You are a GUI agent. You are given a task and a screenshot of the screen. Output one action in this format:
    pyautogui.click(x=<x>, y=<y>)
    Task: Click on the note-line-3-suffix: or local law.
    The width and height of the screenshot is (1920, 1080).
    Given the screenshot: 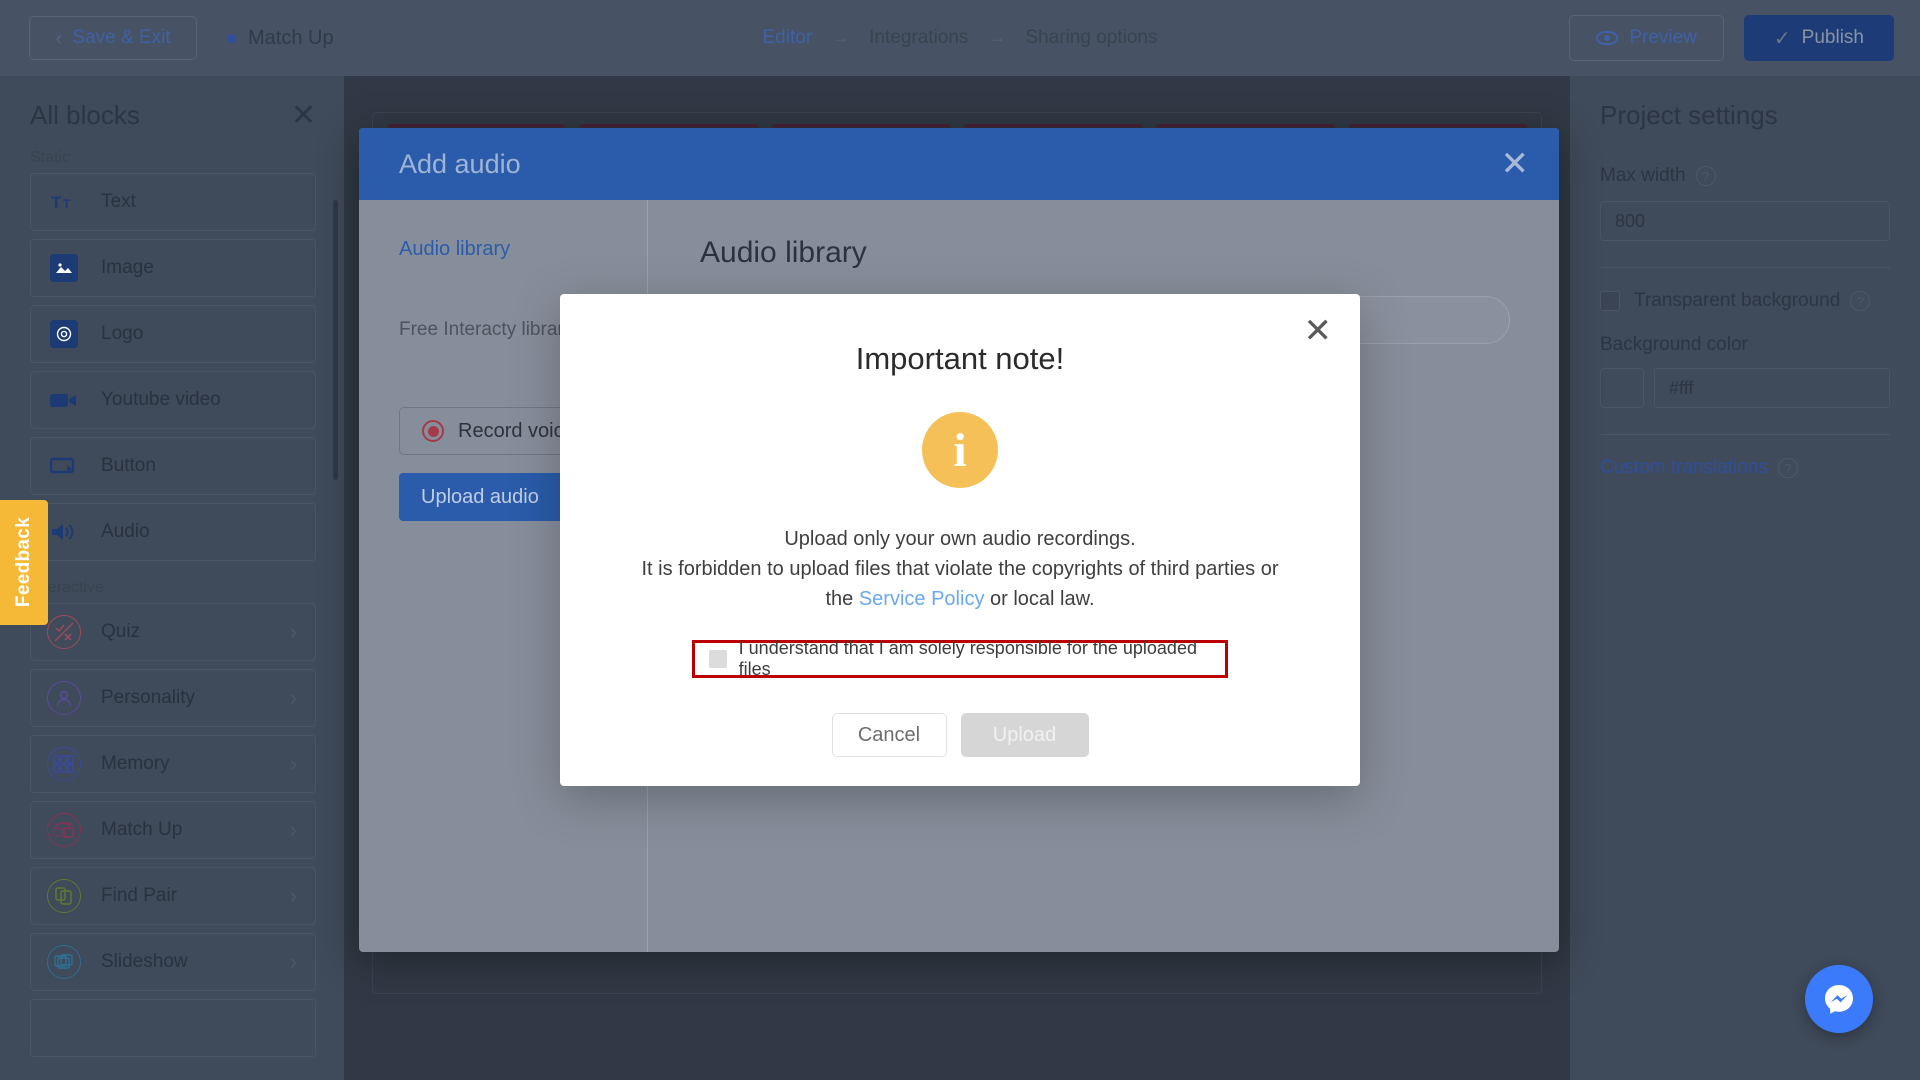 What is the action you would take?
    pyautogui.click(x=1039, y=599)
    